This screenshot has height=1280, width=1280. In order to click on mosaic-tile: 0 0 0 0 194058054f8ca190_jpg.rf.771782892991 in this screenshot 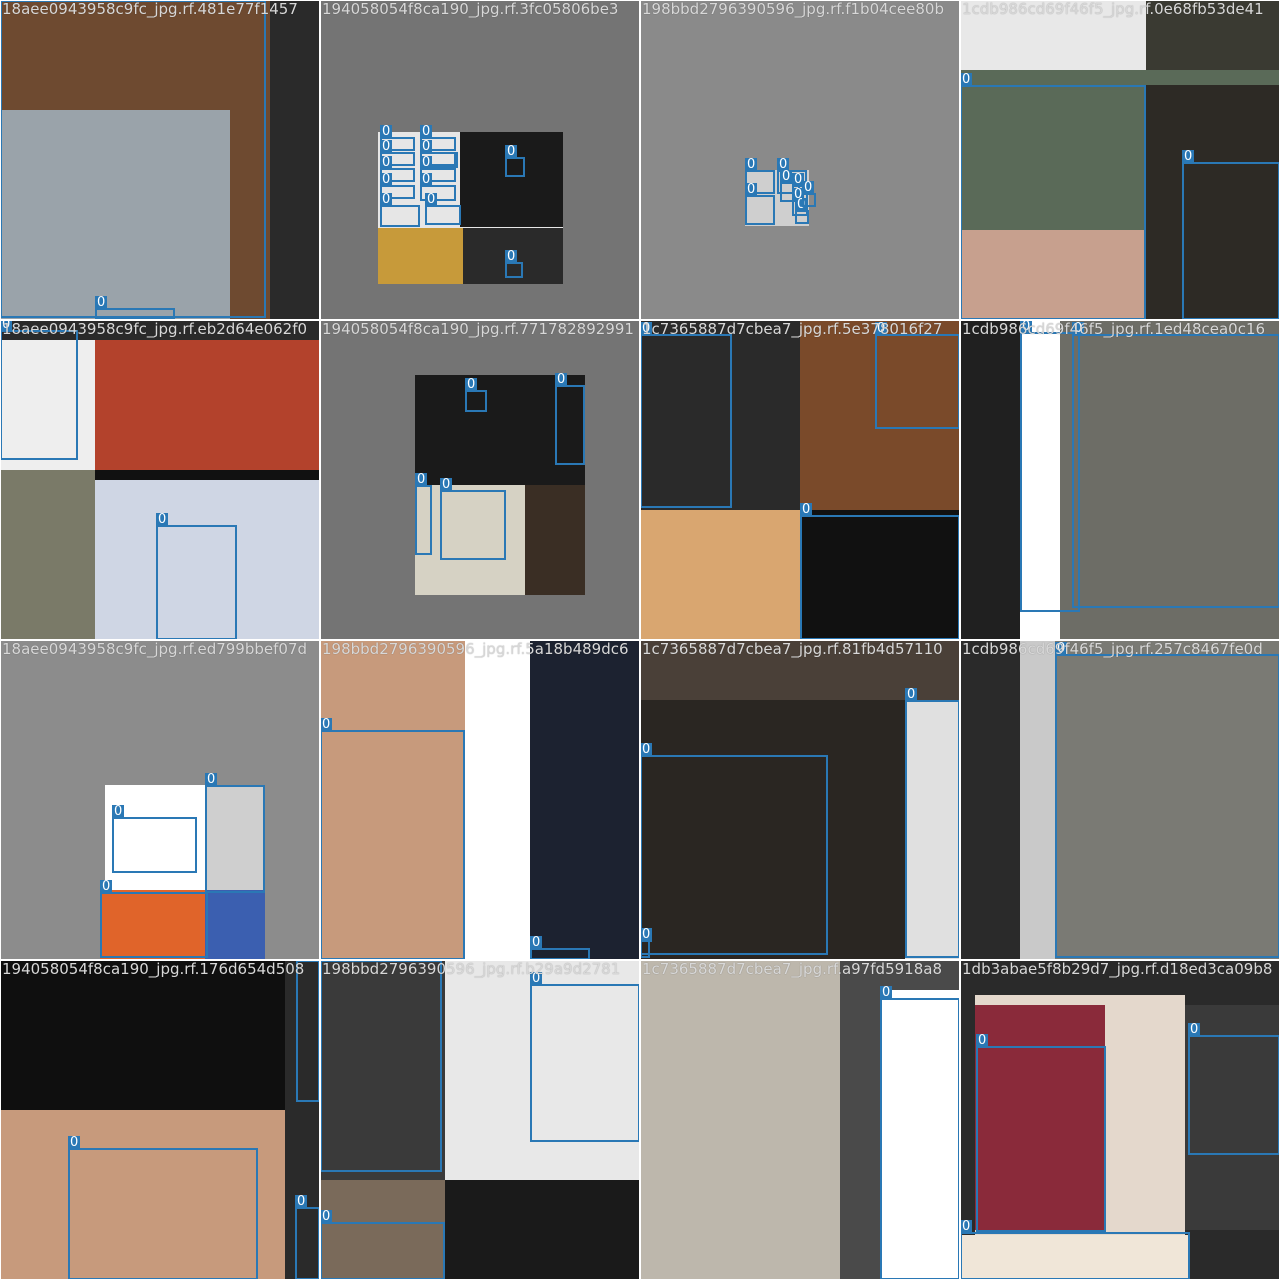, I will do `click(480, 480)`.